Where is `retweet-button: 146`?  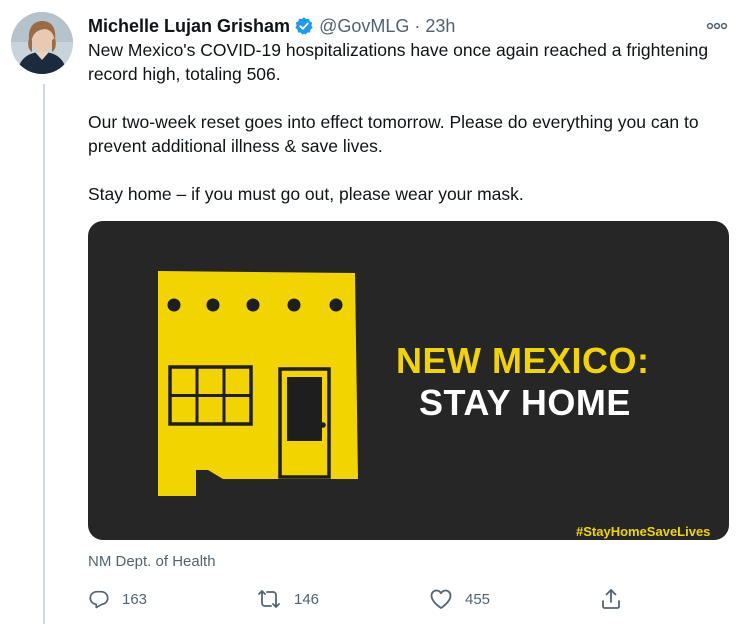
retweet-button: 146 is located at coordinates (287, 599).